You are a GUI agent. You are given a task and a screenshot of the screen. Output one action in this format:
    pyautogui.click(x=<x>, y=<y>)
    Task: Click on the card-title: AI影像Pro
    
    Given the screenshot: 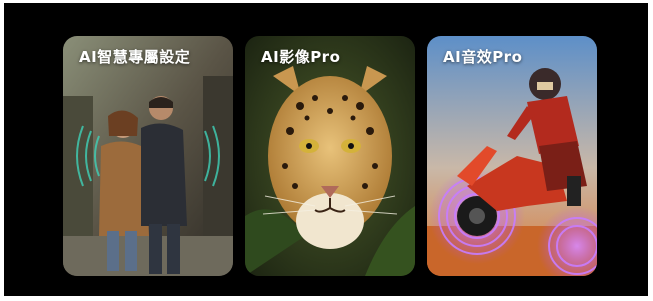 What is the action you would take?
    pyautogui.click(x=301, y=57)
    